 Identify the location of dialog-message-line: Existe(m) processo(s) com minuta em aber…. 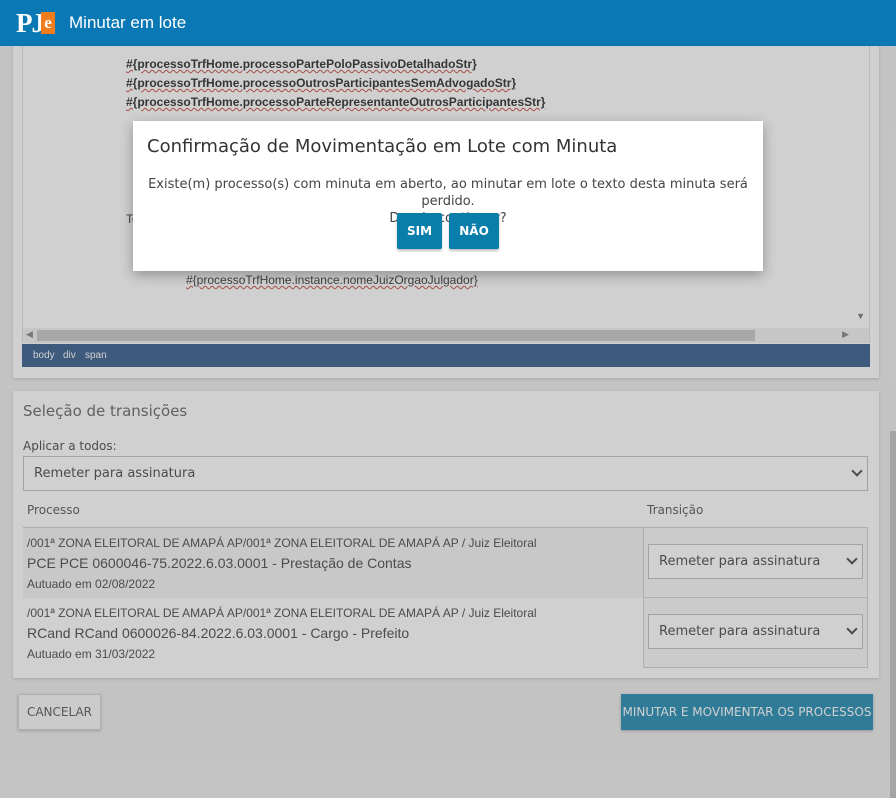
(448, 193).